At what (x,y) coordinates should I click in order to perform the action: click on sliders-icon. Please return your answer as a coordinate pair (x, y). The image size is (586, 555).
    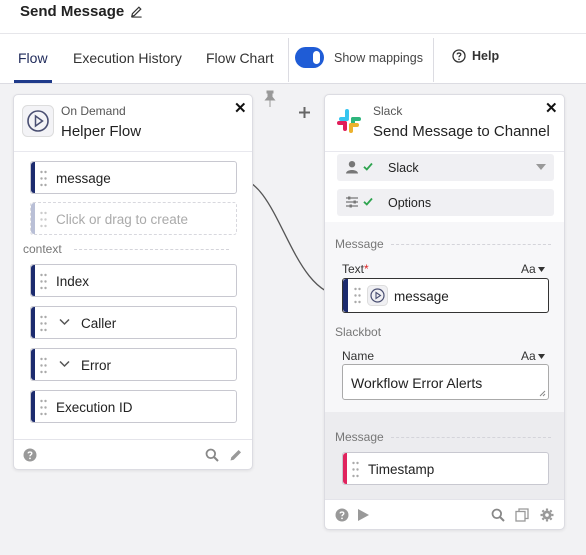
    Looking at the image, I should click on (352, 202).